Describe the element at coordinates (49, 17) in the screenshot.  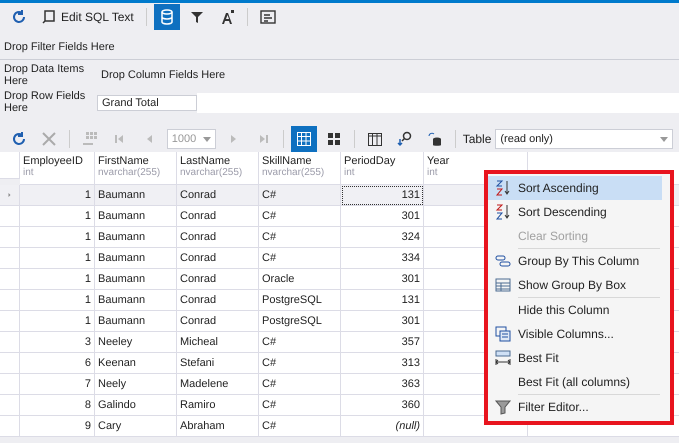
I see `document-icon` at that location.